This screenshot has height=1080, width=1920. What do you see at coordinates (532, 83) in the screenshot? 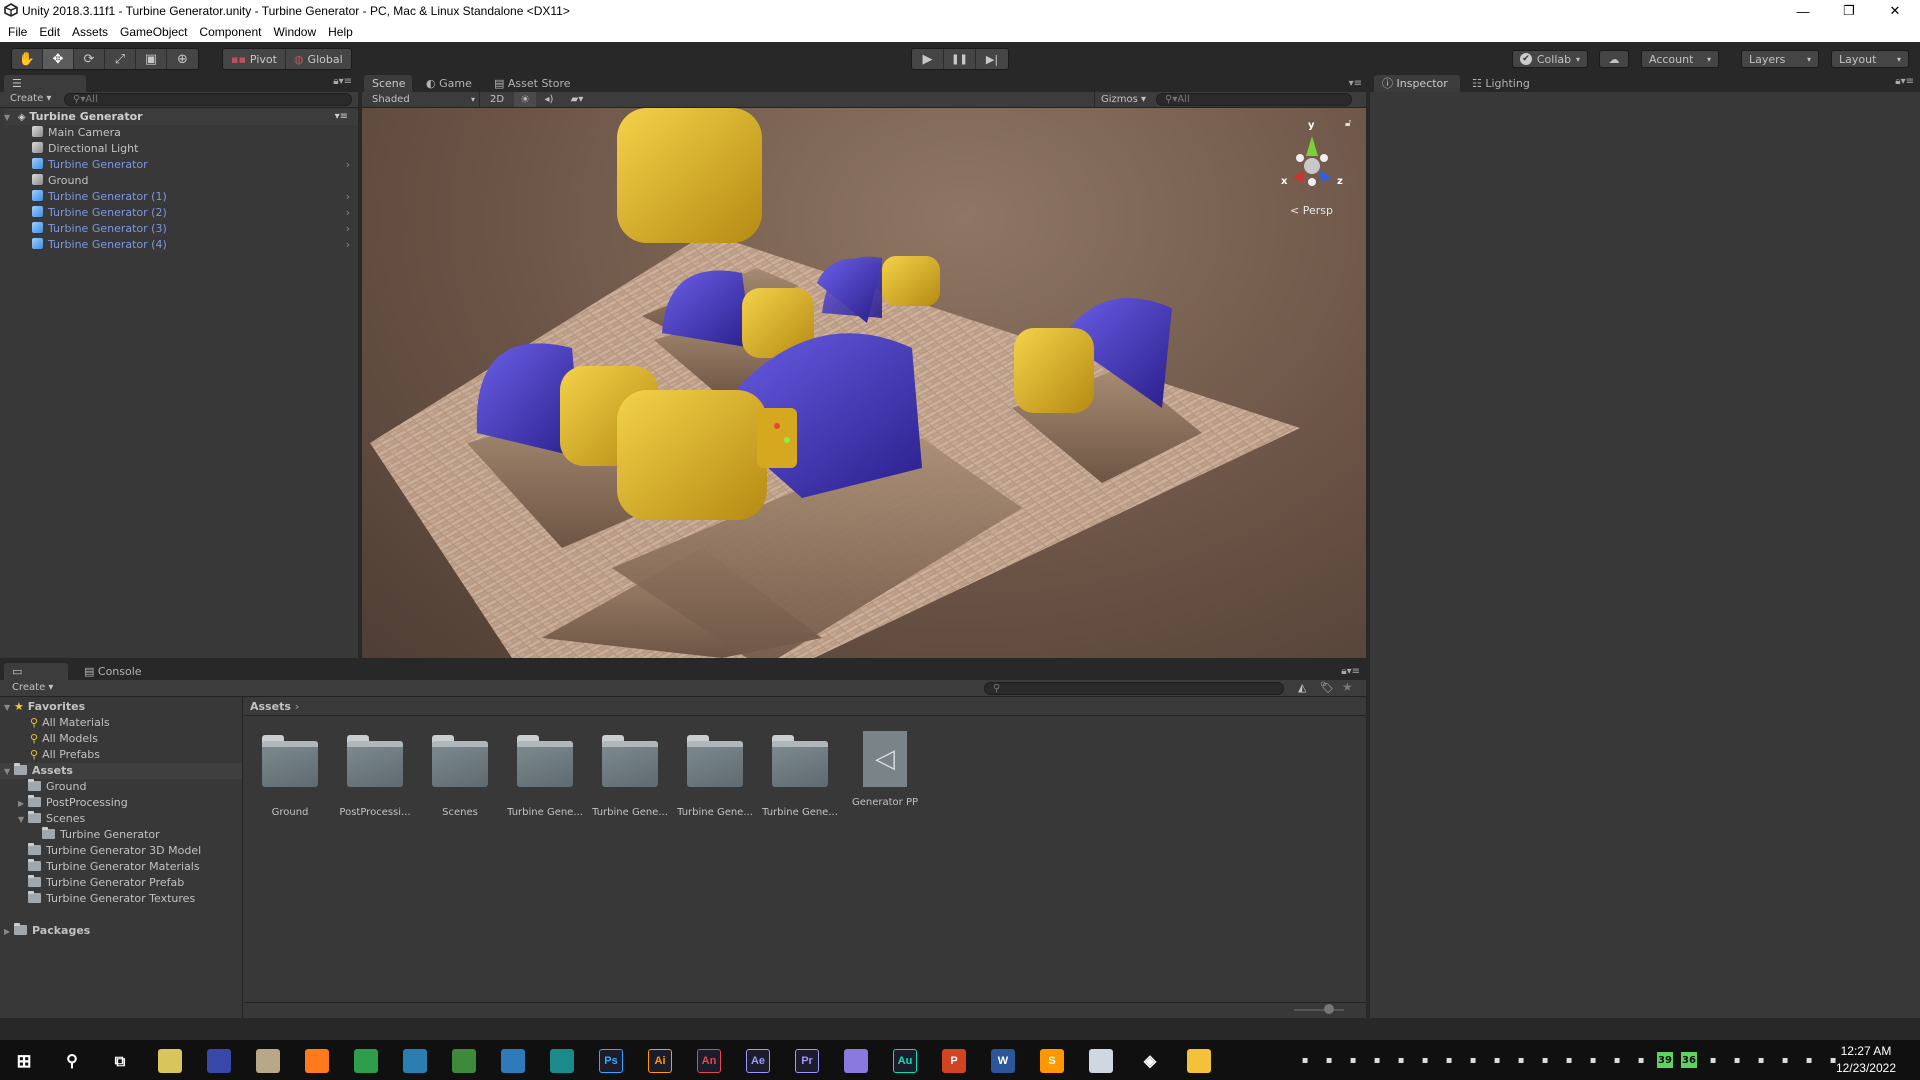
I see `tab-asset-store: ▤ Asset Store` at bounding box center [532, 83].